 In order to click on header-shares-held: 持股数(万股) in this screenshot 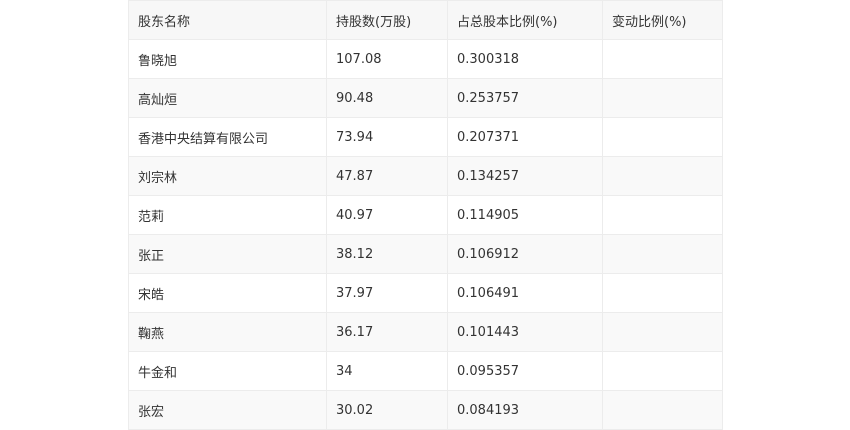, I will do `click(387, 20)`.